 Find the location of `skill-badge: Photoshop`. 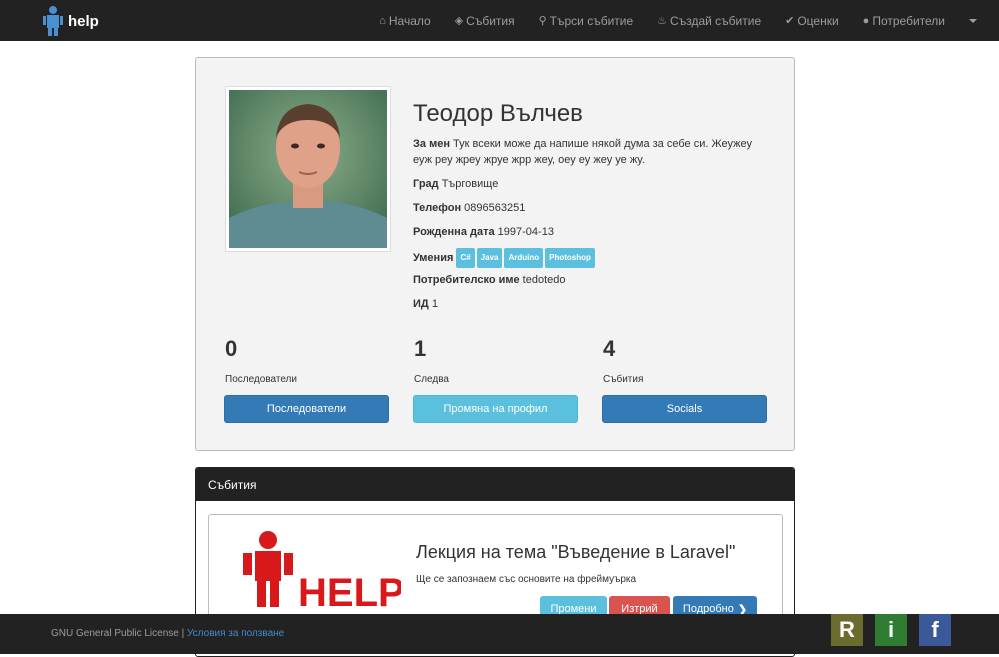

skill-badge: Photoshop is located at coordinates (570, 258).